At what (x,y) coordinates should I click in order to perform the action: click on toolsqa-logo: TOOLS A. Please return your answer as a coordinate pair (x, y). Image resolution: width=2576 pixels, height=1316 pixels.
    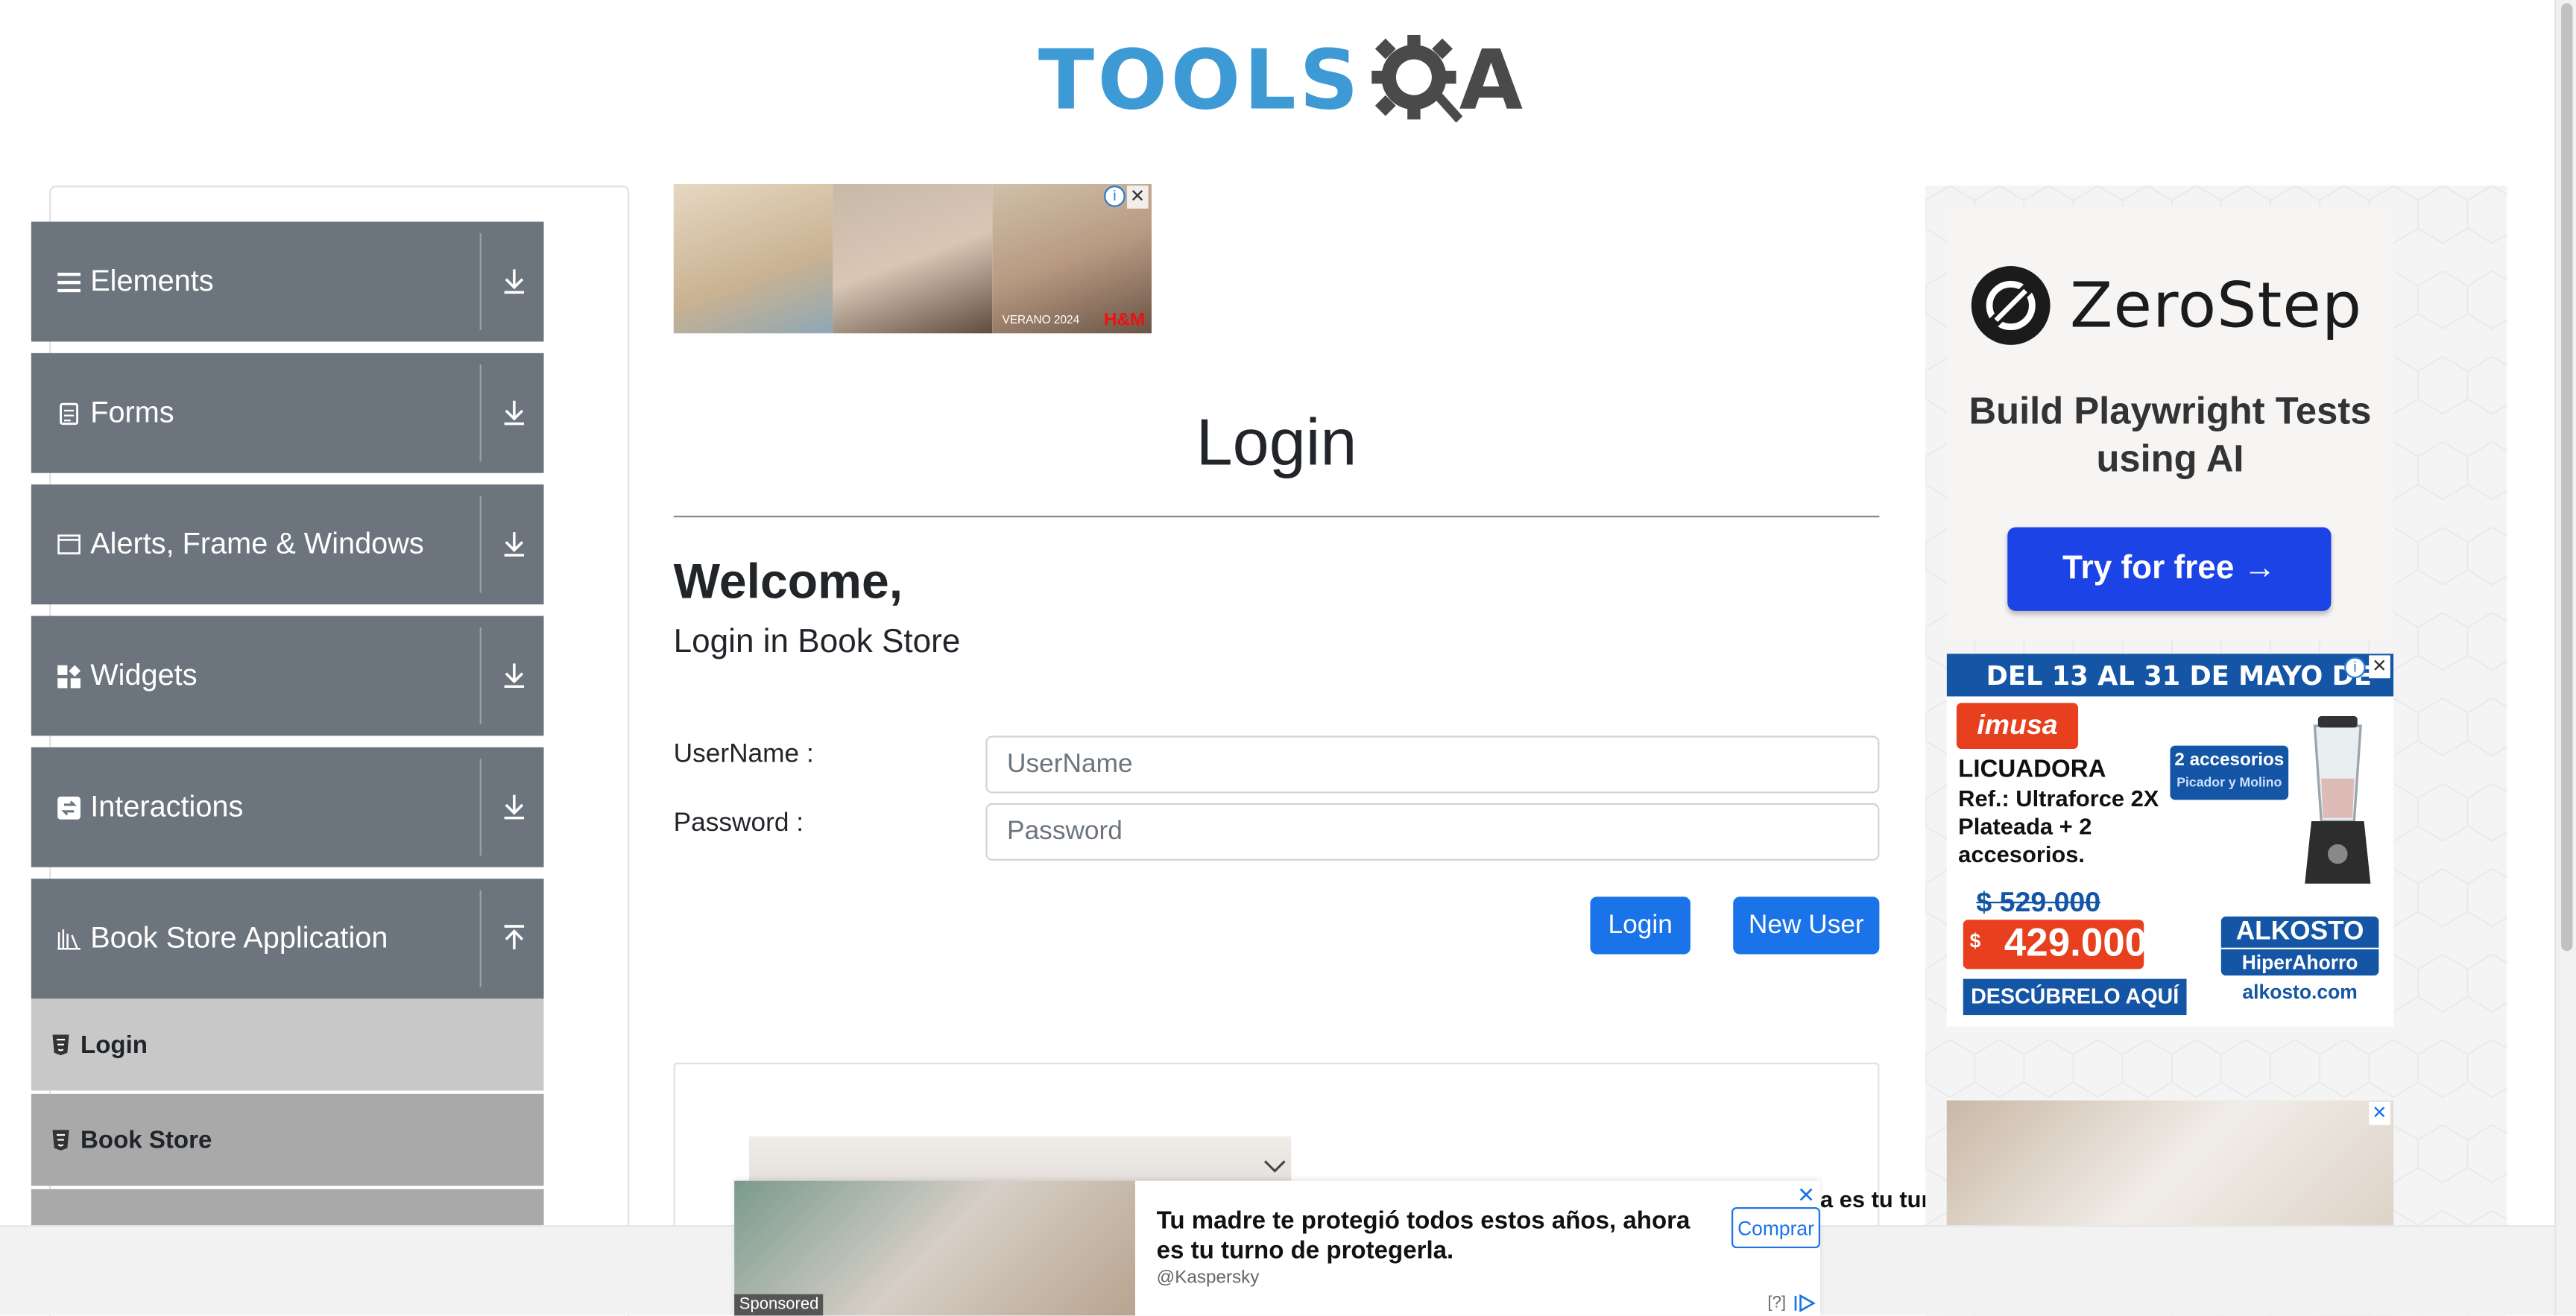
    Looking at the image, I should click on (1280, 81).